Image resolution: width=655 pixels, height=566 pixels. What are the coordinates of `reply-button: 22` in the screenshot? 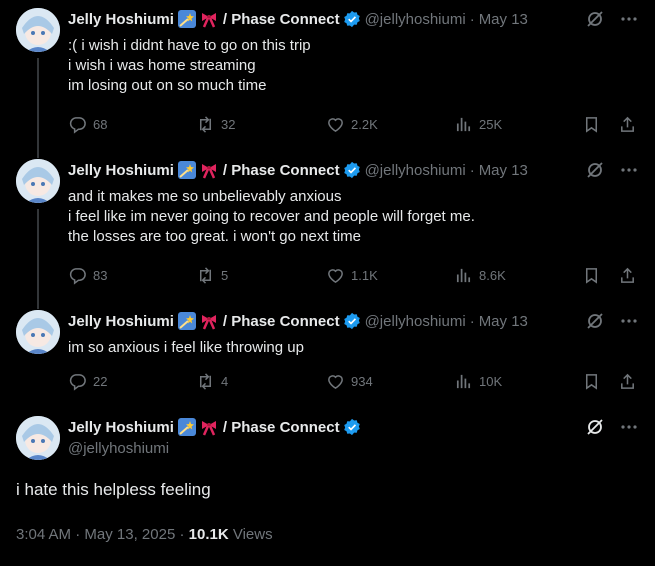 It's located at (87, 381).